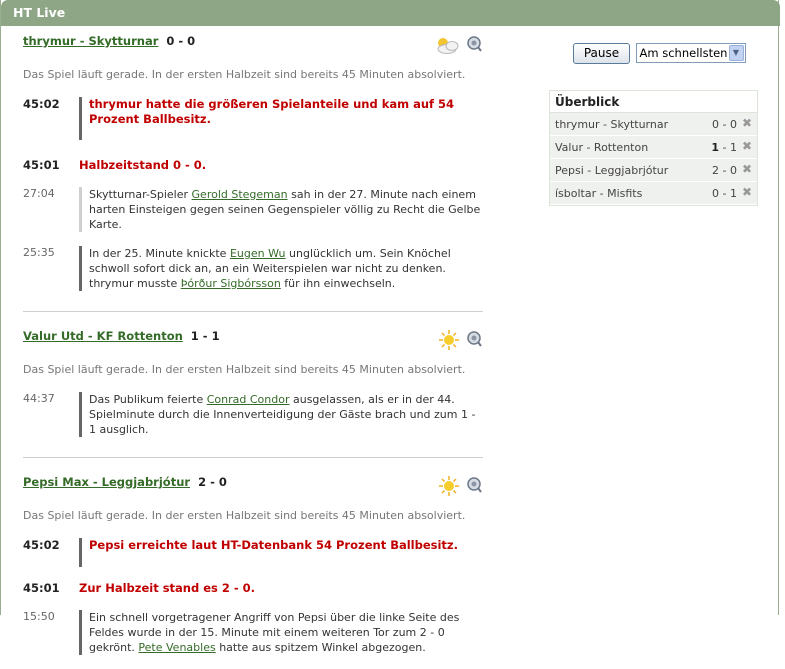 The image size is (785, 669). What do you see at coordinates (212, 482) in the screenshot?
I see `match-score: 2 - 0` at bounding box center [212, 482].